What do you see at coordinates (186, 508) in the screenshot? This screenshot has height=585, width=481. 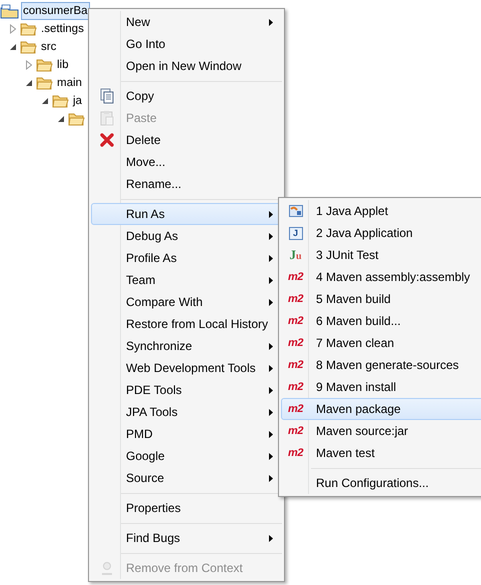 I see `menu-item: Properties` at bounding box center [186, 508].